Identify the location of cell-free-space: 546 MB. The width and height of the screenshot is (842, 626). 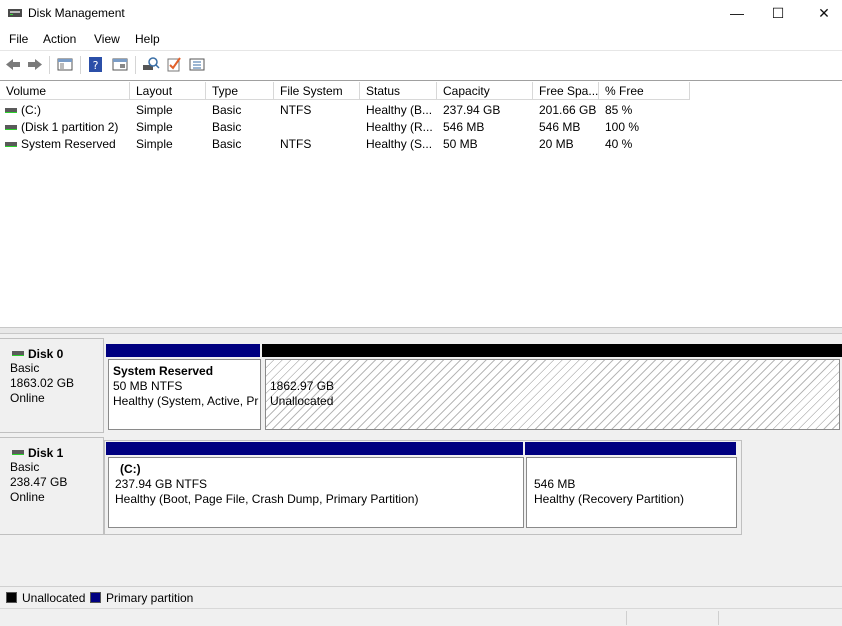
(560, 127).